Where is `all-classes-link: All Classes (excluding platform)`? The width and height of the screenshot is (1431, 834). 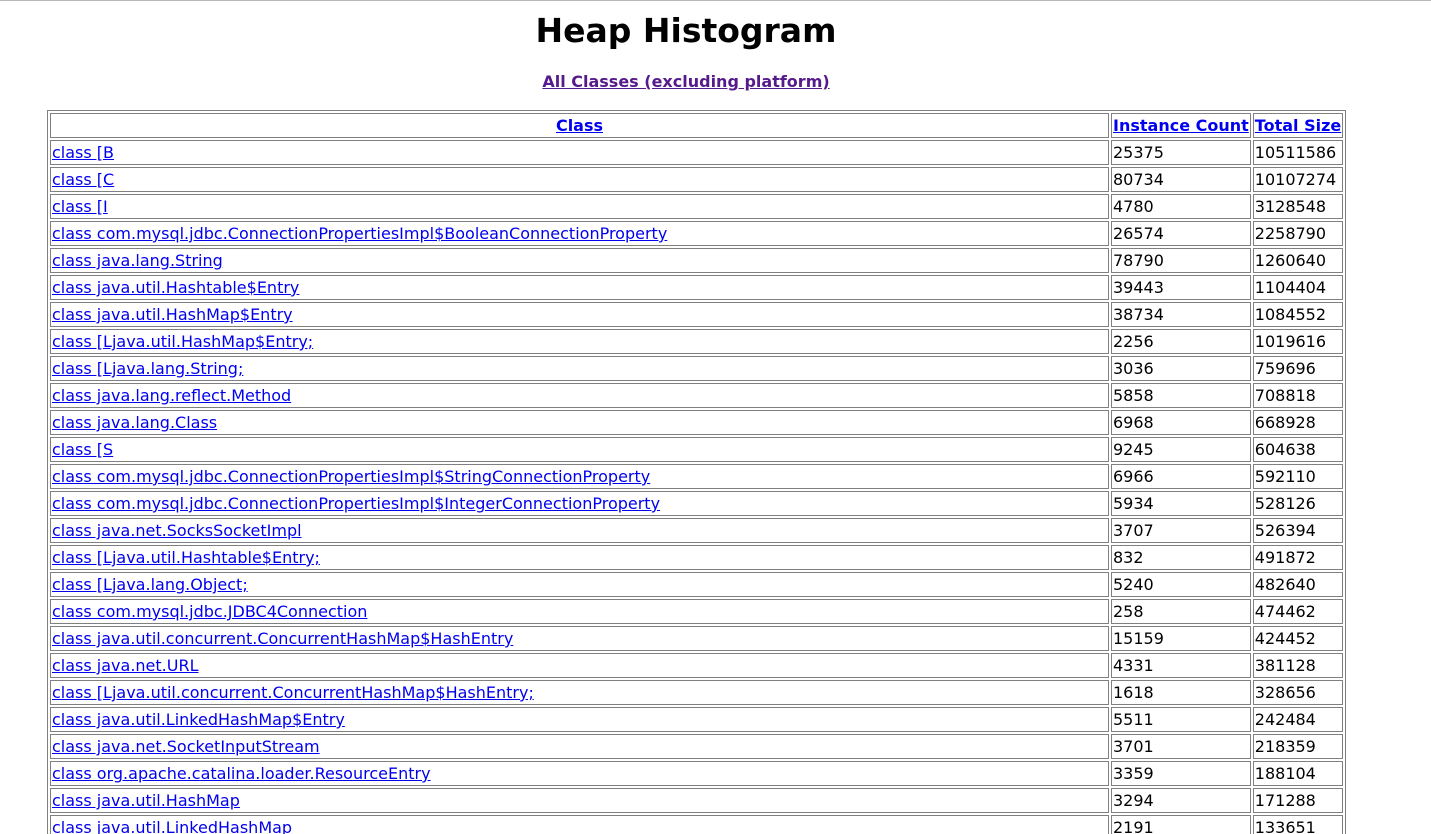 all-classes-link: All Classes (excluding platform) is located at coordinates (685, 81).